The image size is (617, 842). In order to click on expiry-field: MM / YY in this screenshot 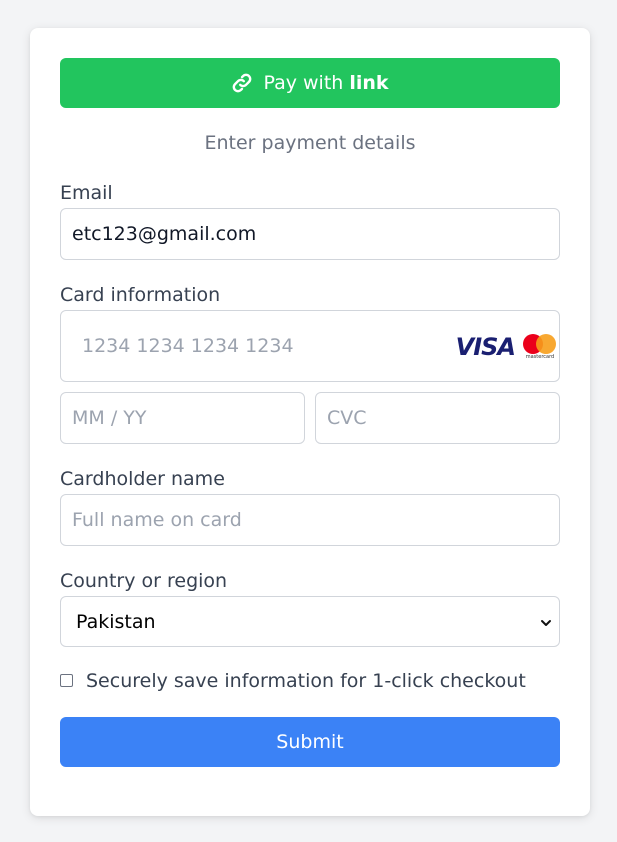, I will do `click(182, 418)`.